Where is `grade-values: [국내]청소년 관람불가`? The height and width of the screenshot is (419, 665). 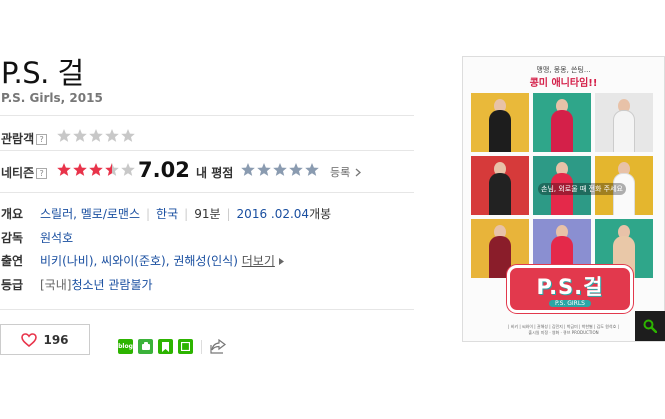 grade-values: [국내]청소년 관람불가 is located at coordinates (96, 284).